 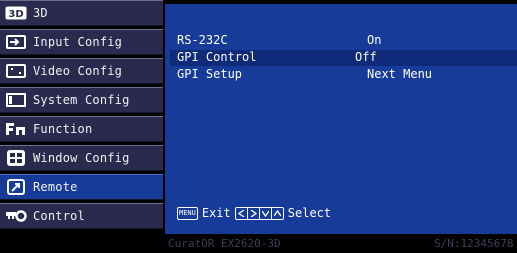 I want to click on sidebar-item-label: System Config, so click(x=81, y=100).